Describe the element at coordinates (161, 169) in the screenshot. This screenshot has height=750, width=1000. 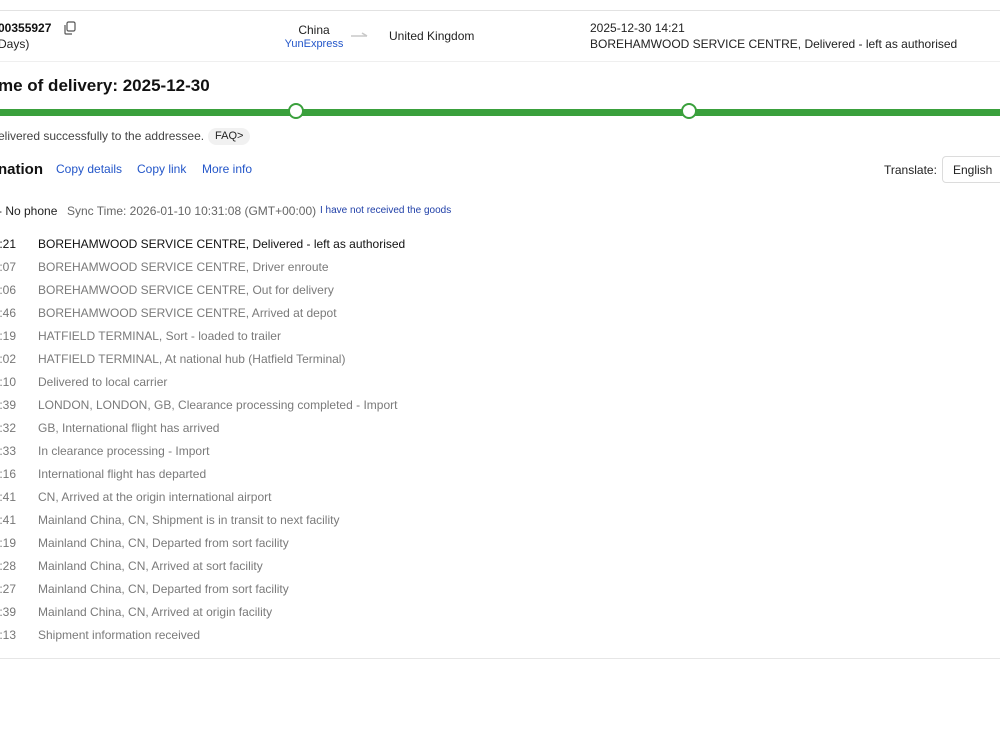
I see `copy-link-link: Copy link` at that location.